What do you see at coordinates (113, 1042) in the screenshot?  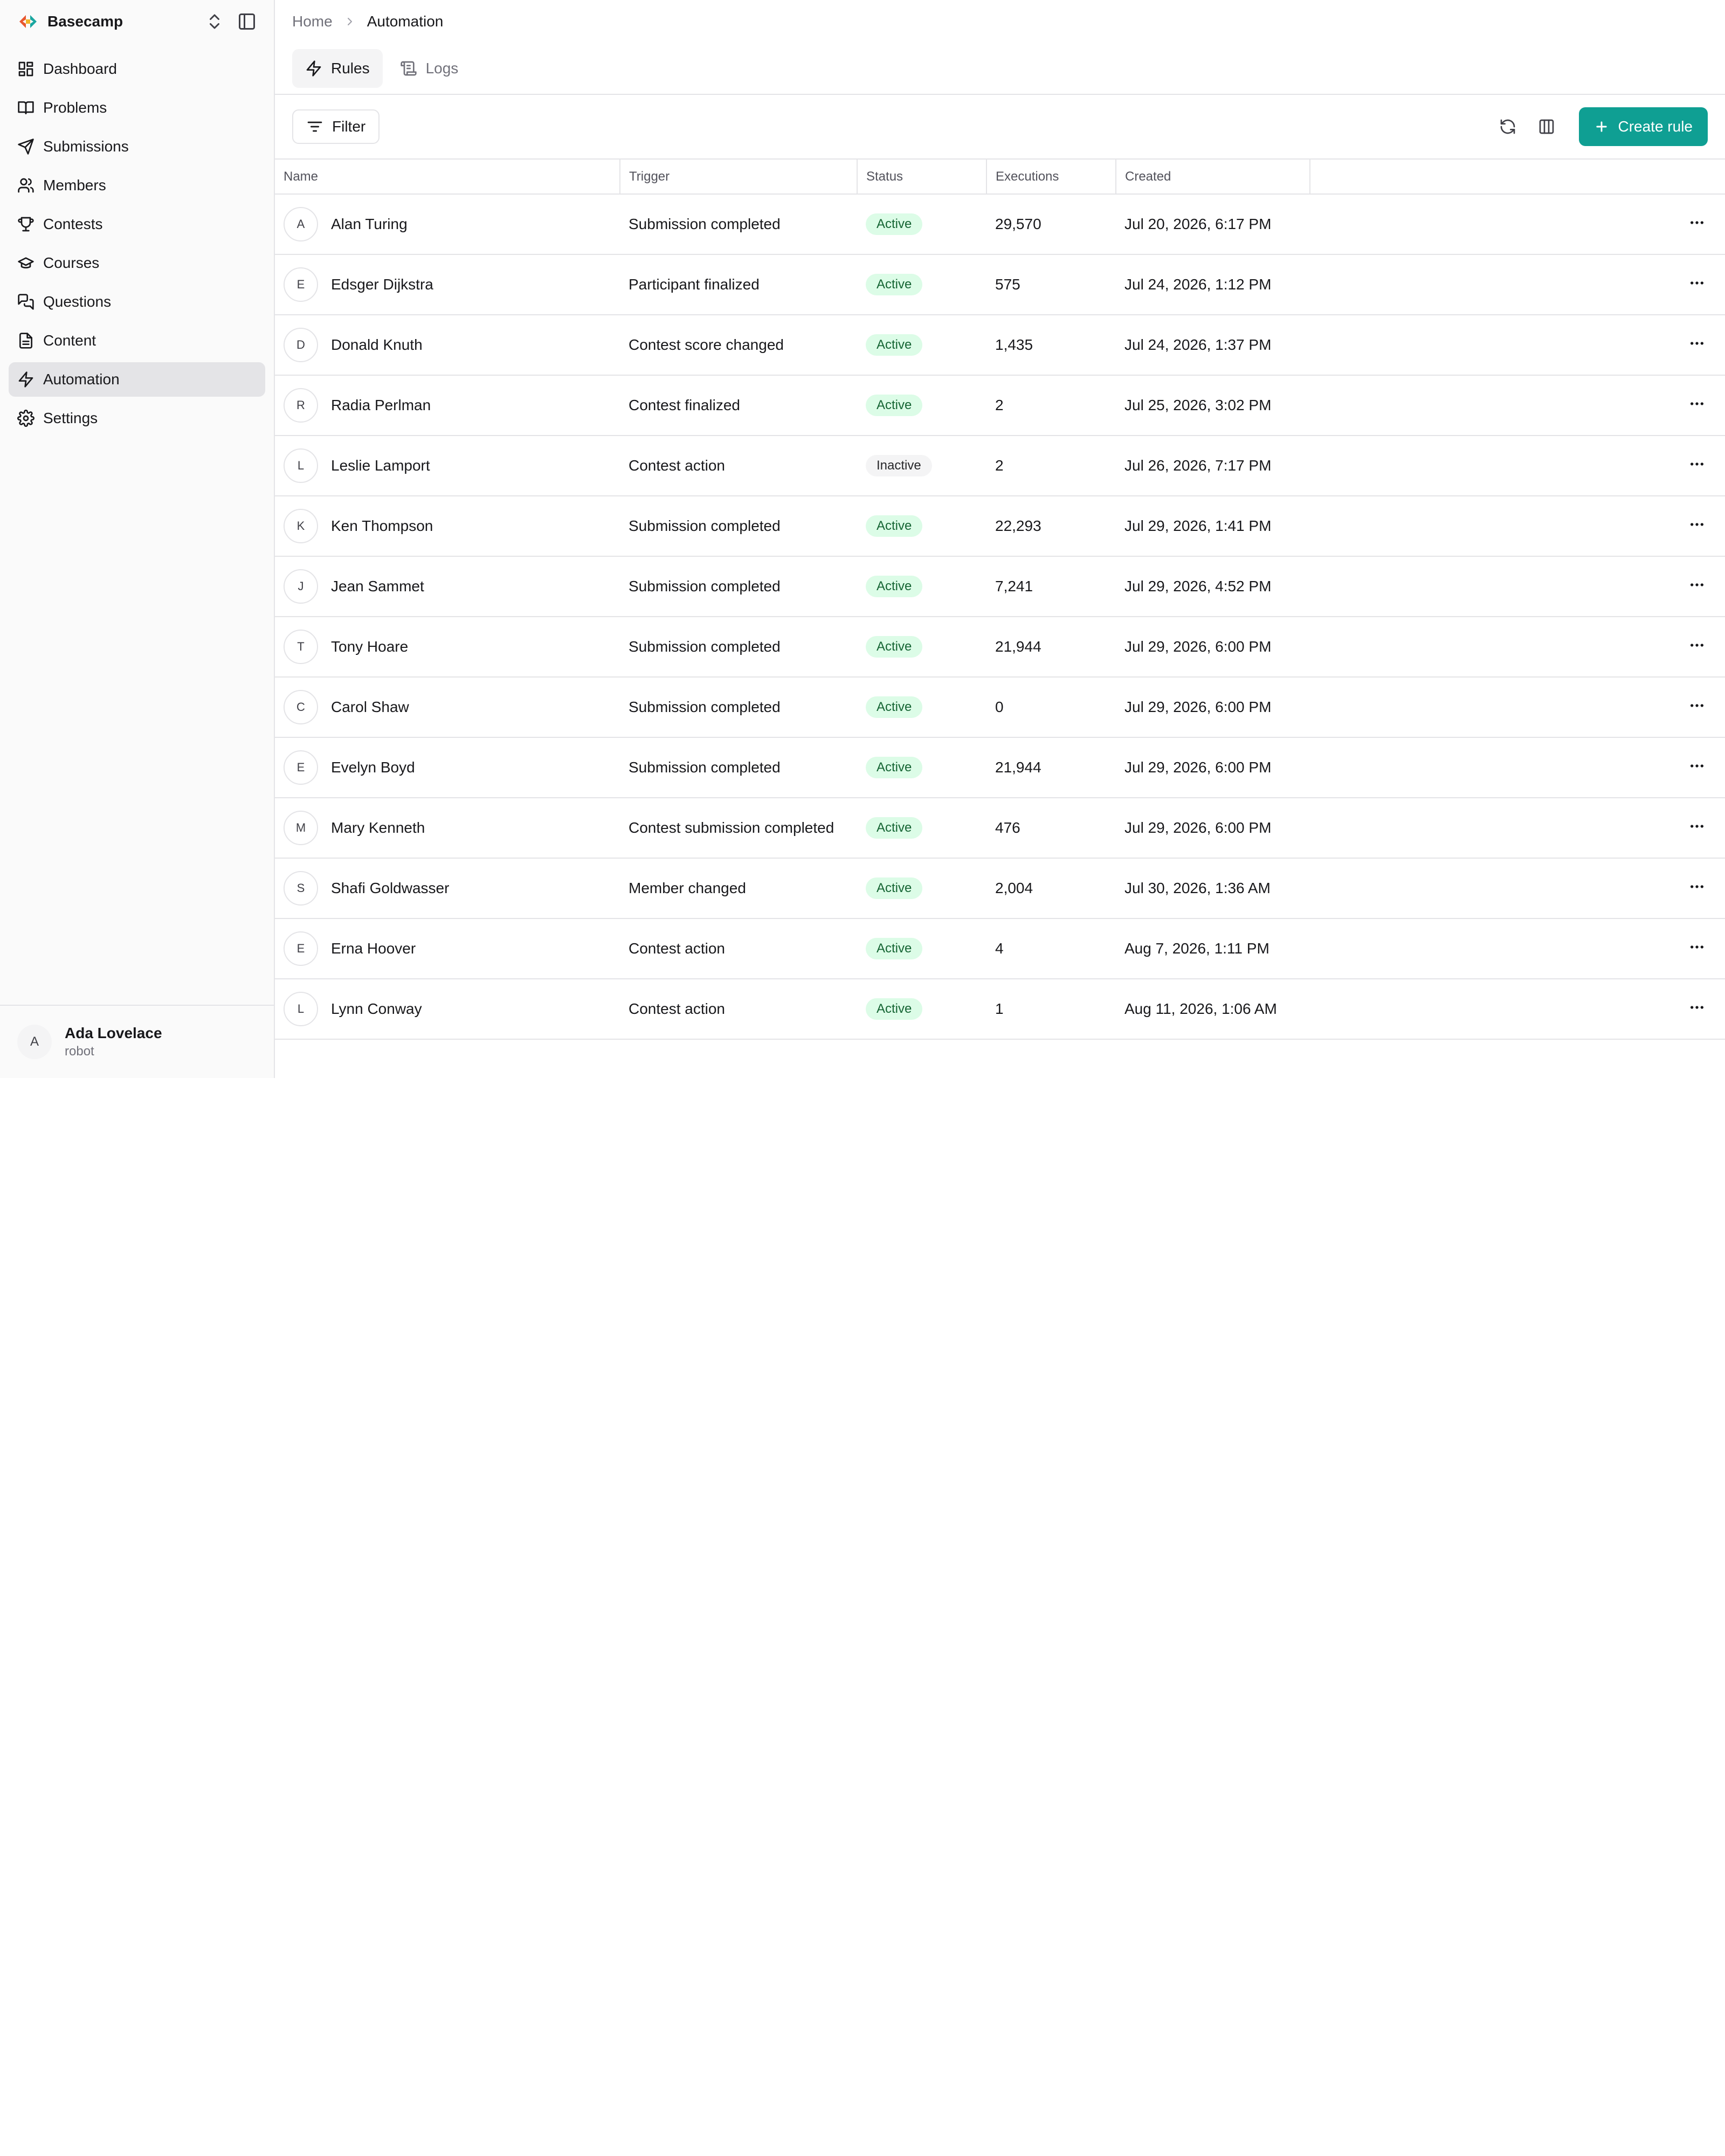 I see `user-info: Ada Lovelace robot` at bounding box center [113, 1042].